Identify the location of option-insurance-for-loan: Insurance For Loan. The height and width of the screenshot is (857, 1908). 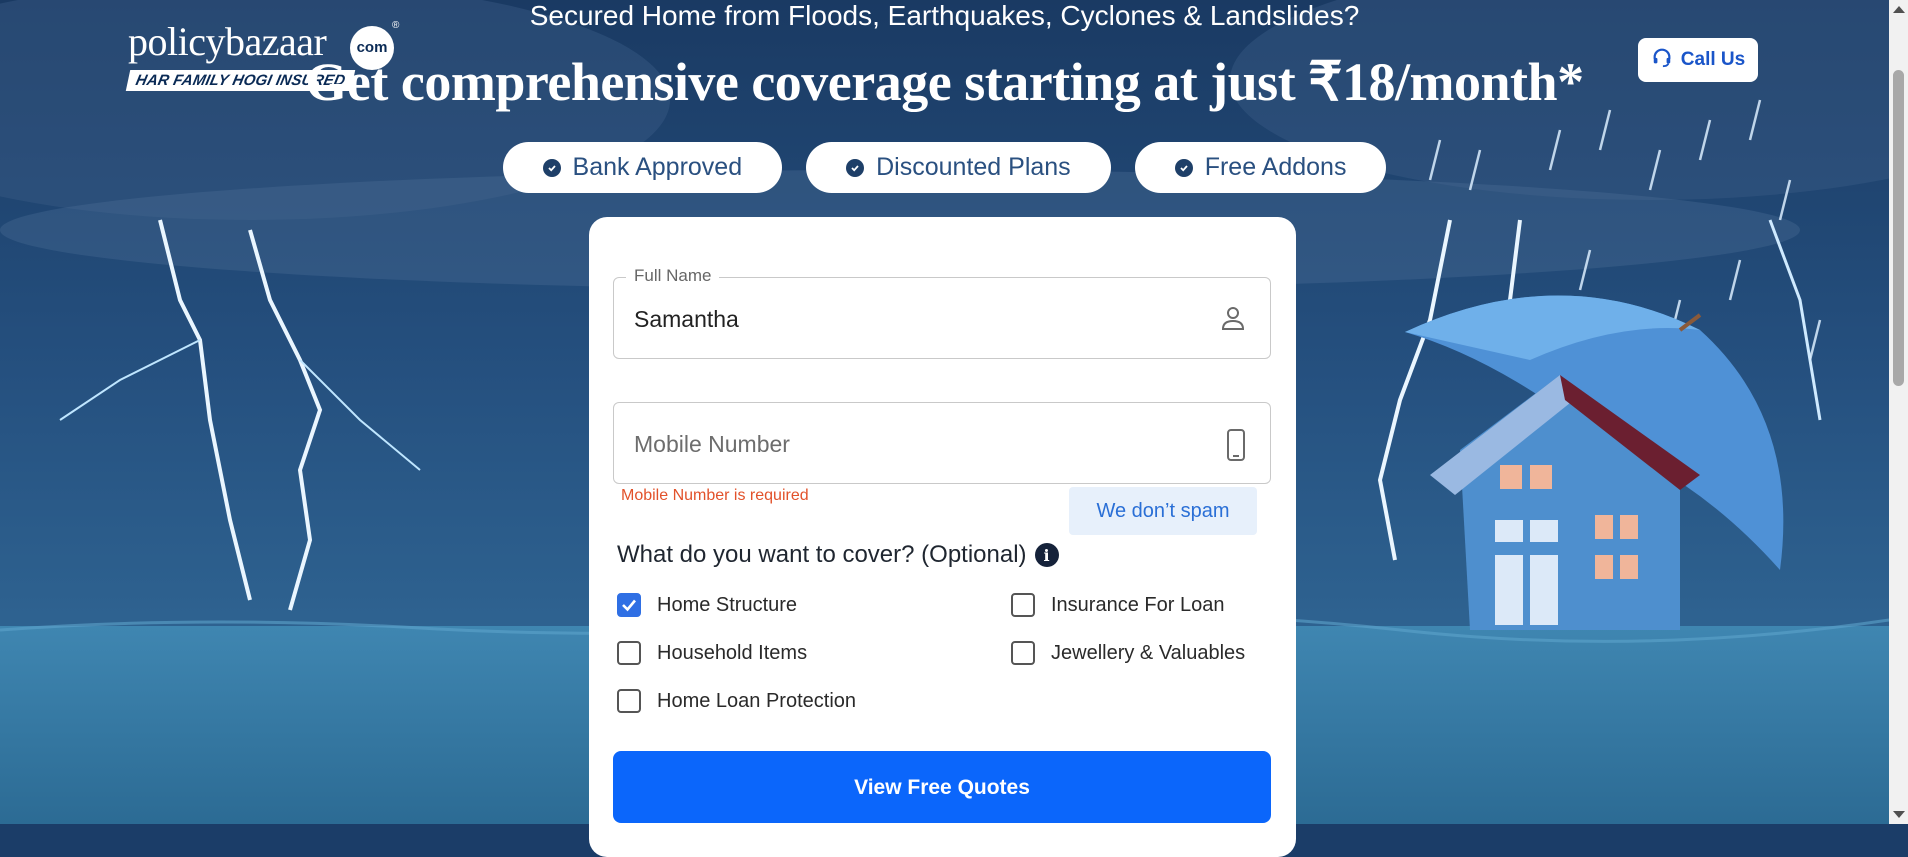
(1117, 605).